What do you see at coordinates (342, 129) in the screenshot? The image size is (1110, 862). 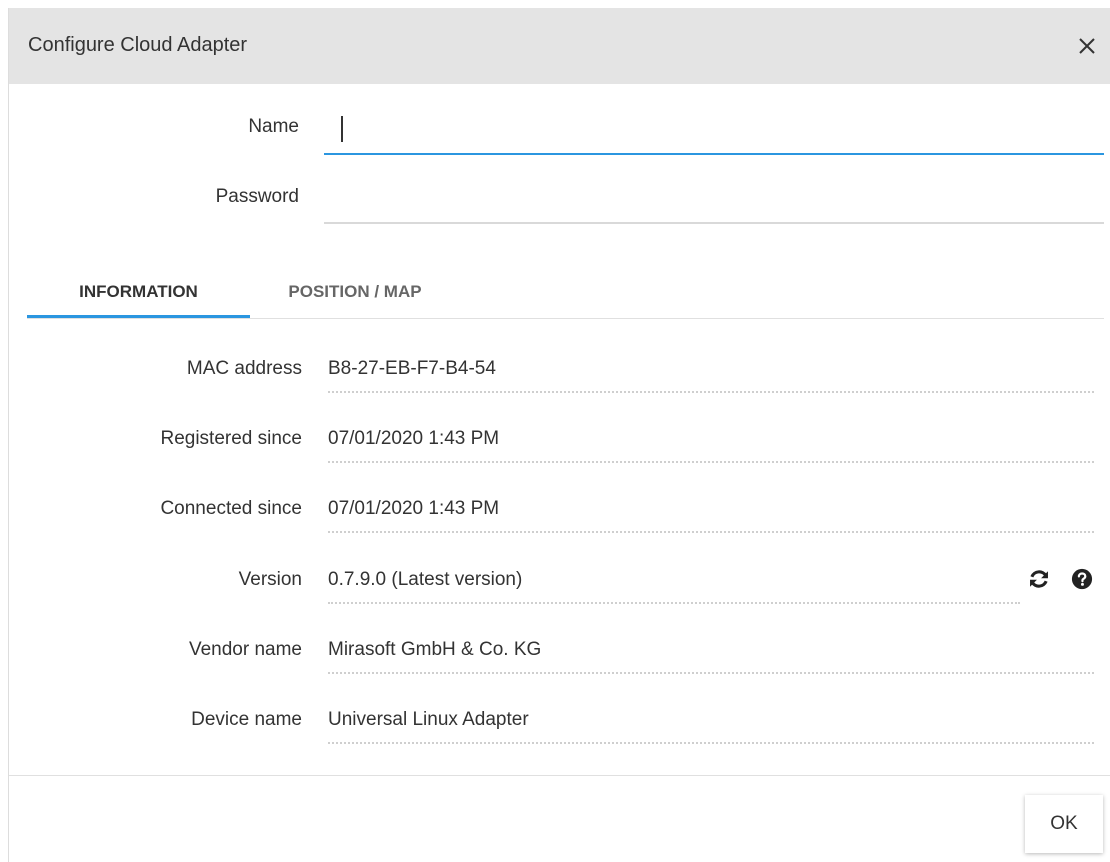 I see `text-caret` at bounding box center [342, 129].